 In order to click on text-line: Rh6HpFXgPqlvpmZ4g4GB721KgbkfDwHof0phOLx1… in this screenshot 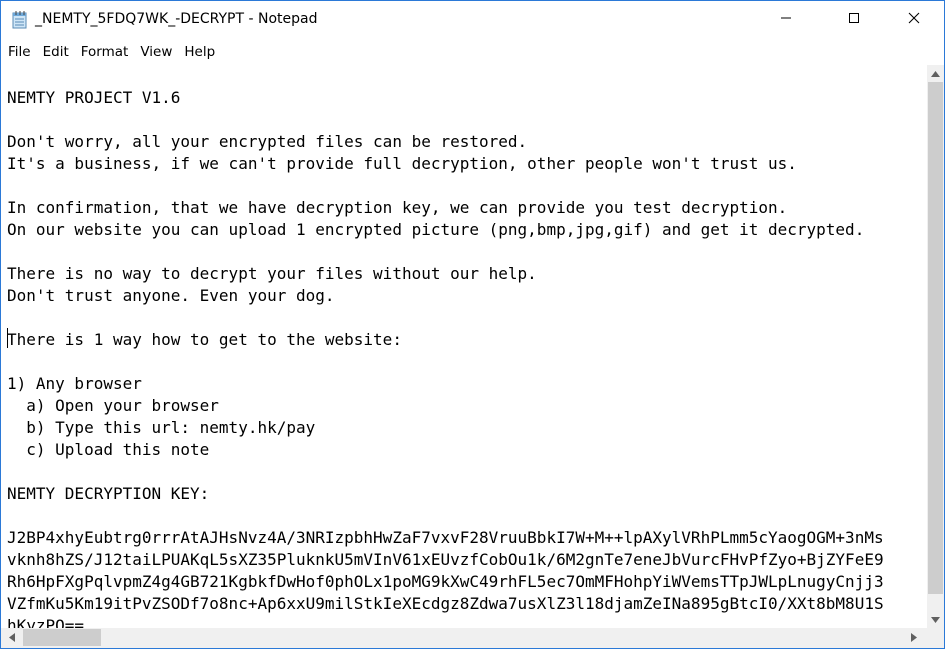, I will do `click(445, 581)`.